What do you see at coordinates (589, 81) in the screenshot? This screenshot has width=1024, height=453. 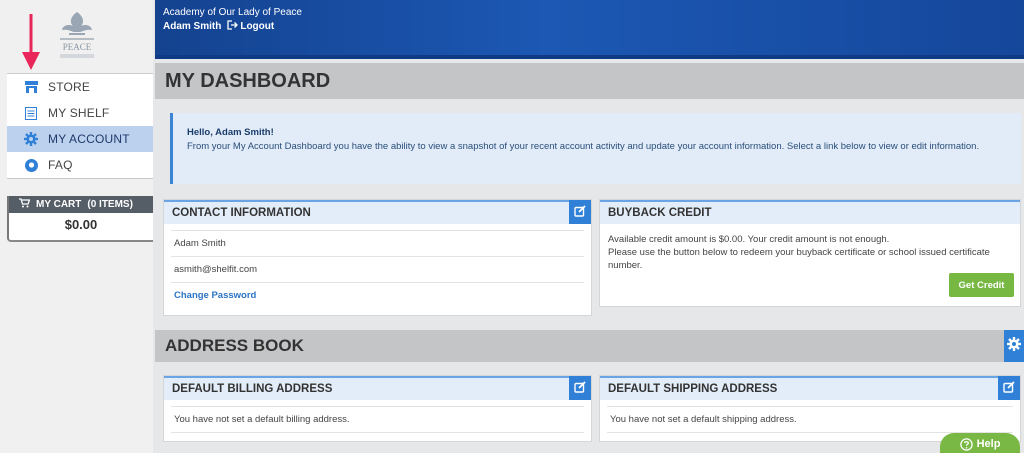 I see `page-title: MY DASHBOARD` at bounding box center [589, 81].